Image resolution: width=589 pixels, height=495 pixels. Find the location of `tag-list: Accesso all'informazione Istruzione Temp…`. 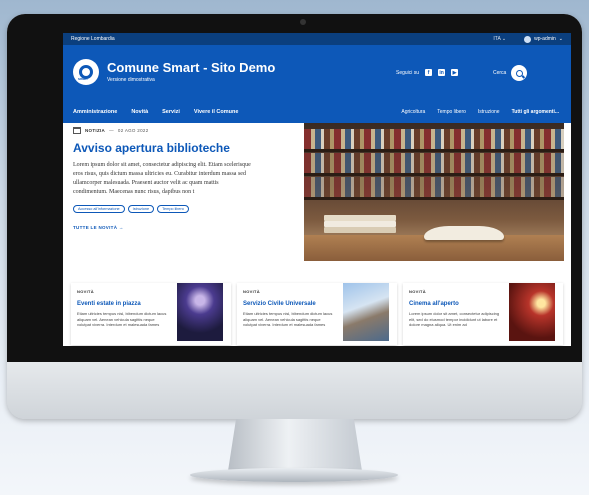

tag-list: Accesso all'informazione Istruzione Temp… is located at coordinates (143, 209).